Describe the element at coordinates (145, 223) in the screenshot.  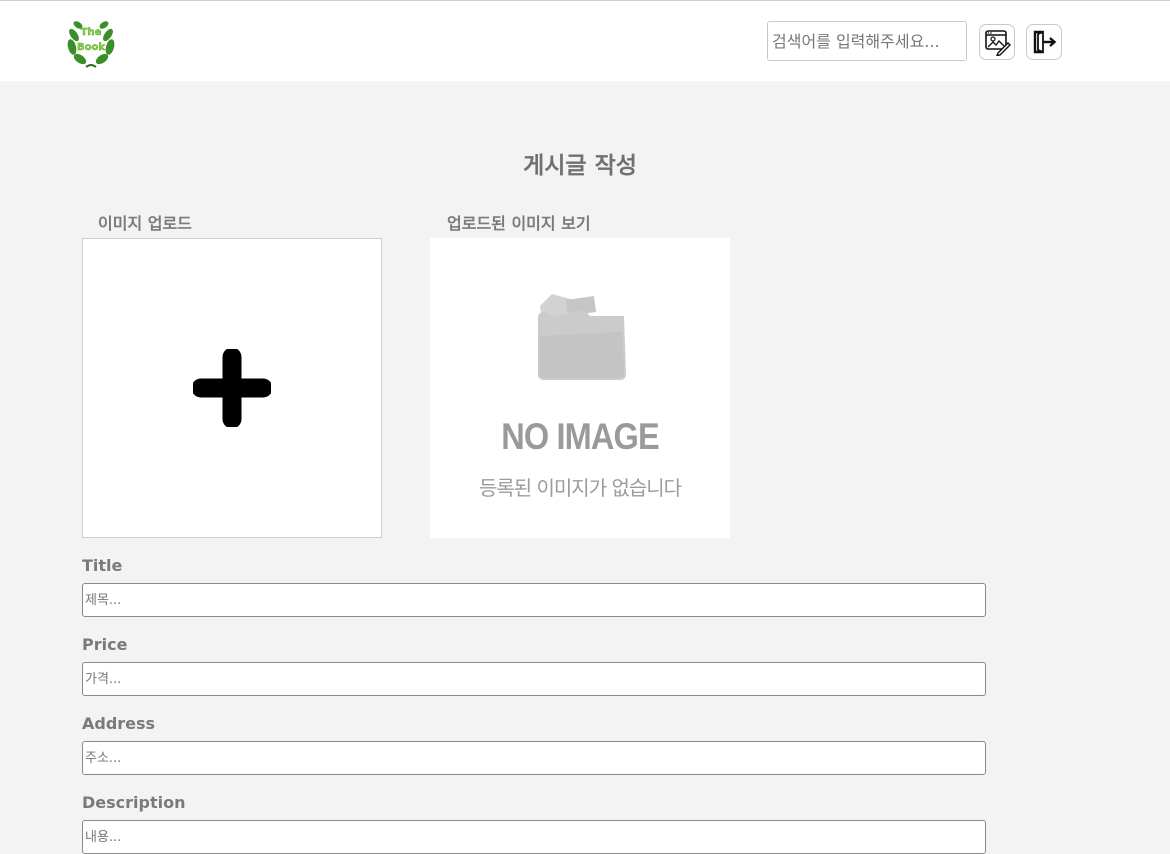
I see `upload-label: 이미지 업로드` at that location.